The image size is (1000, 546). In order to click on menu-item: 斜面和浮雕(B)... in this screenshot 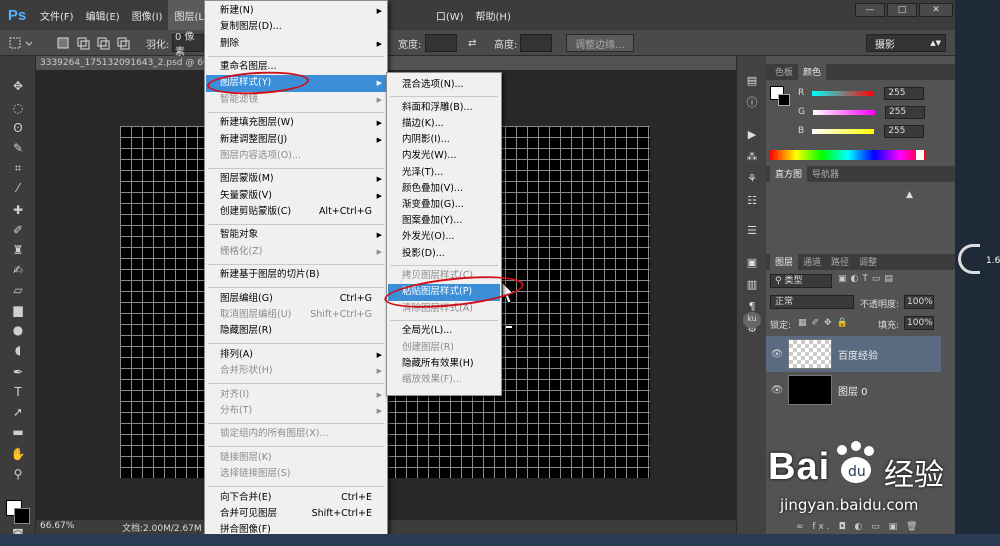, I will do `click(444, 108)`.